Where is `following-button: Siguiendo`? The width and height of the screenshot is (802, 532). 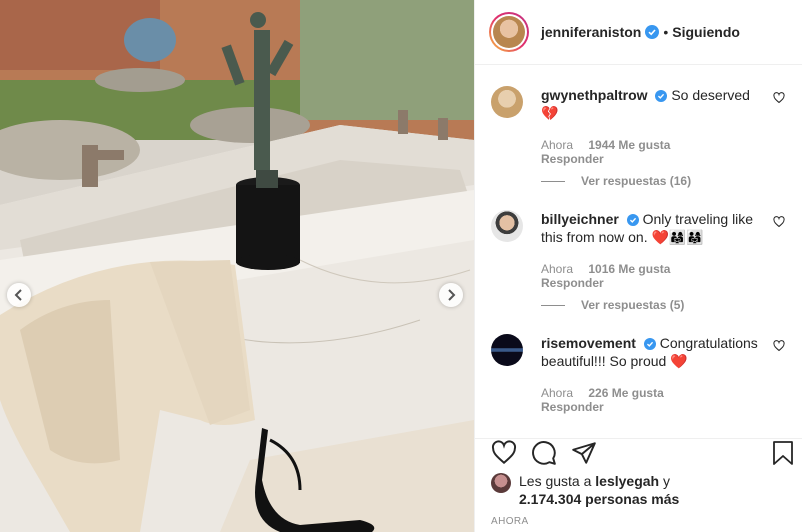
following-button: Siguiendo is located at coordinates (706, 32).